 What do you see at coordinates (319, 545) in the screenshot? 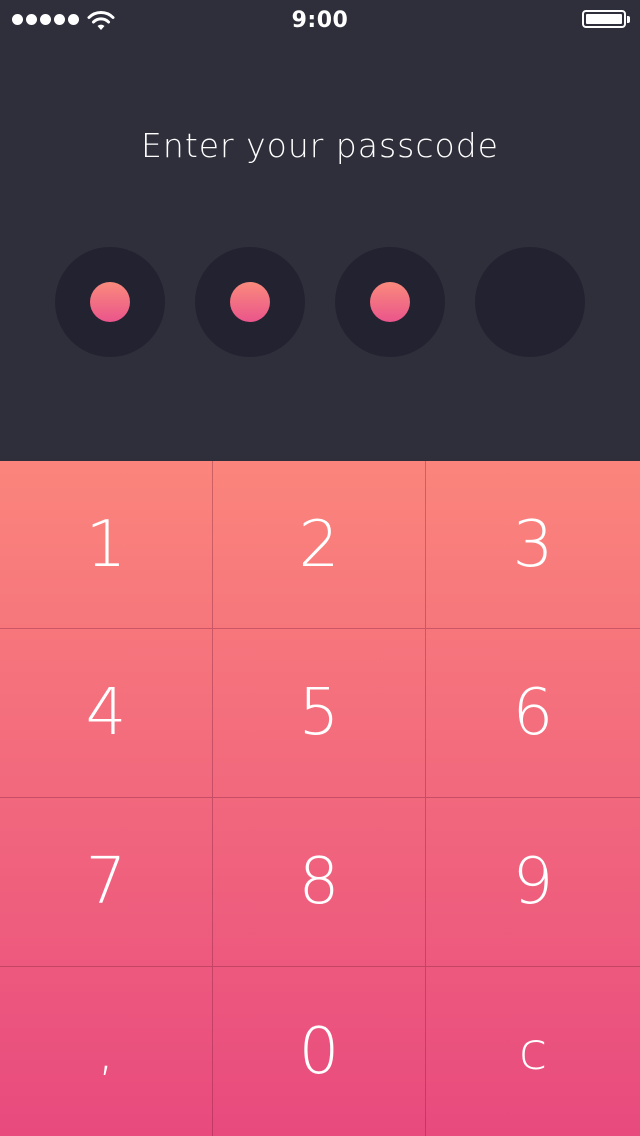
I see `key-2: 2` at bounding box center [319, 545].